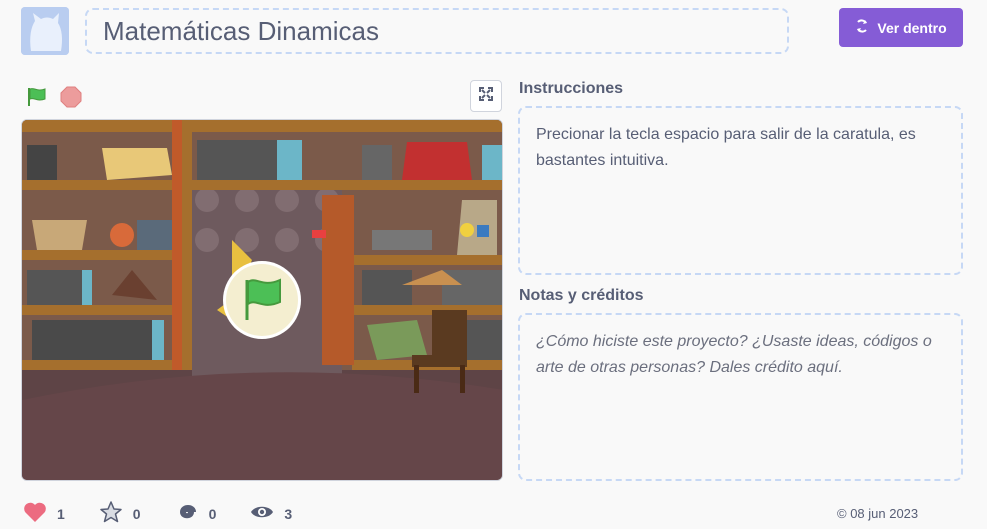  What do you see at coordinates (288, 513) in the screenshot?
I see `view-count: 3` at bounding box center [288, 513].